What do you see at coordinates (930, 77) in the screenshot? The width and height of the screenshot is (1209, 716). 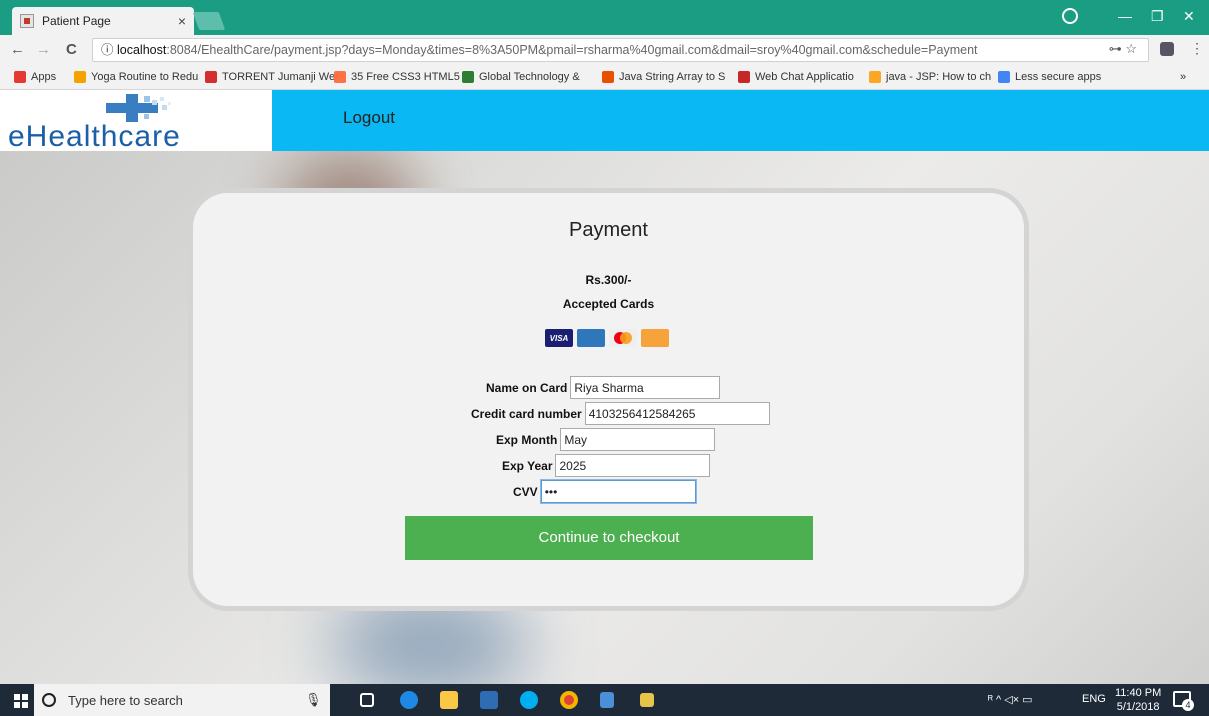 I see `bookmark-item: java - JSP: How to ch` at bounding box center [930, 77].